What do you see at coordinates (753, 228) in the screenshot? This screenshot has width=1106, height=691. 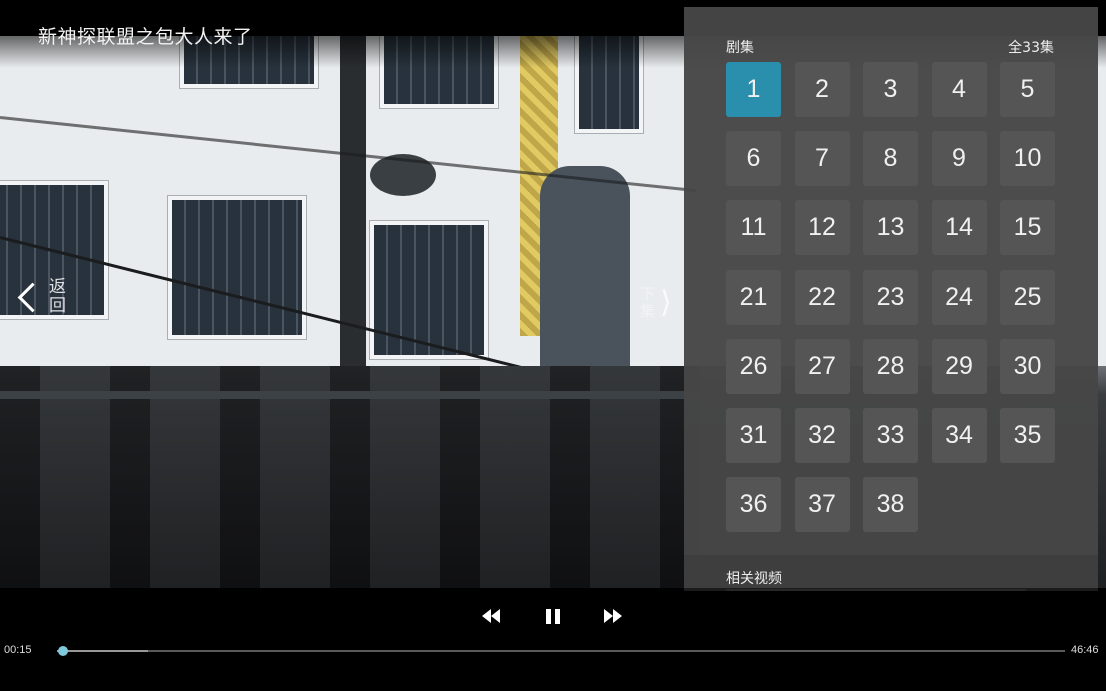 I see `episode-button-11: 11` at bounding box center [753, 228].